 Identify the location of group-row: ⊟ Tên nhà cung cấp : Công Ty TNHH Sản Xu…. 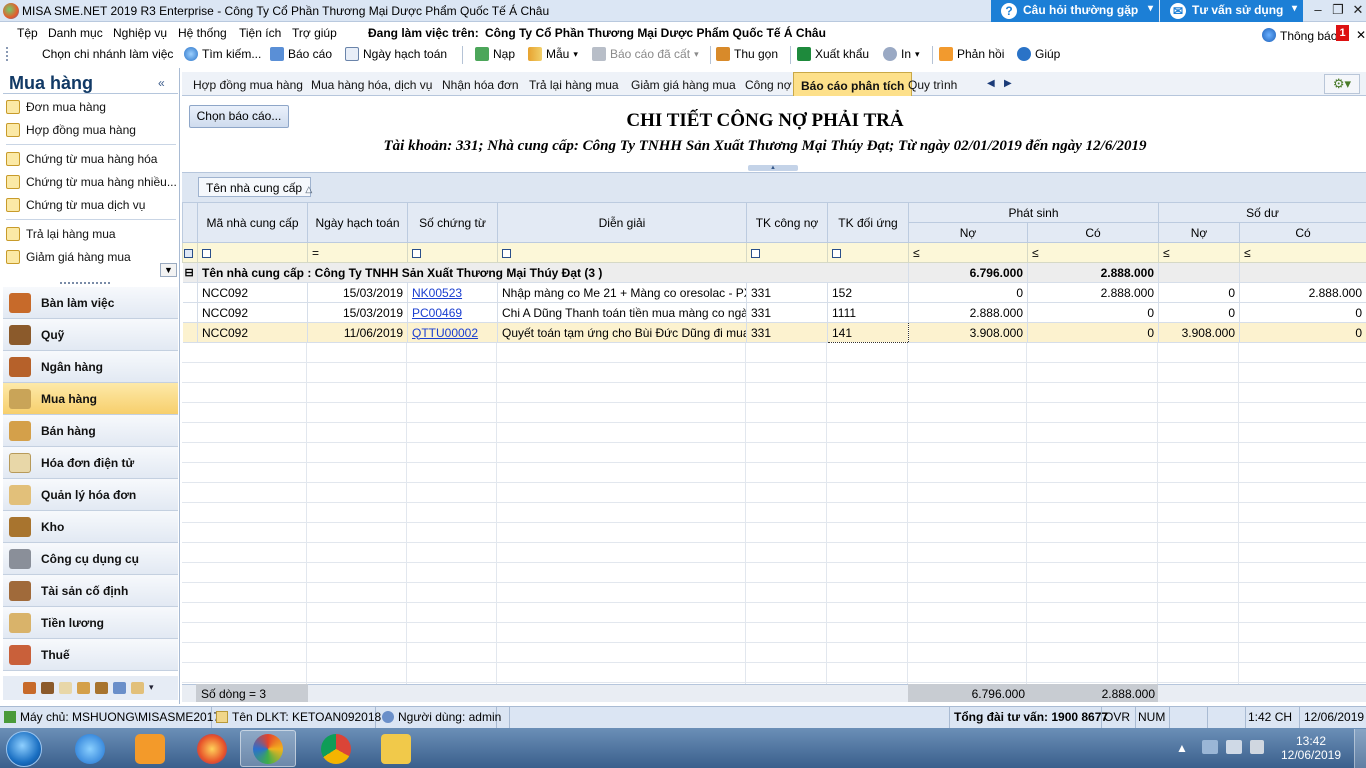
(774, 272).